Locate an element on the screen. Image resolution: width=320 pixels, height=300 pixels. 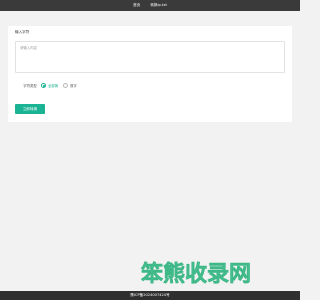
top-nav-bar: 首页 转换ip.txt is located at coordinates (150, 5).